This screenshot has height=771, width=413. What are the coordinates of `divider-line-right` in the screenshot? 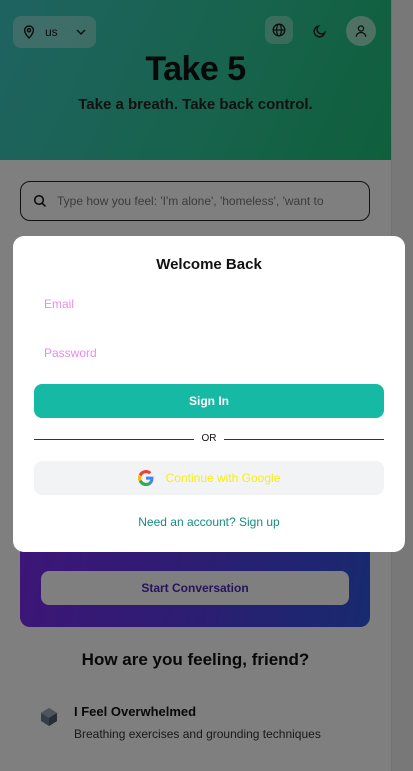 It's located at (304, 439).